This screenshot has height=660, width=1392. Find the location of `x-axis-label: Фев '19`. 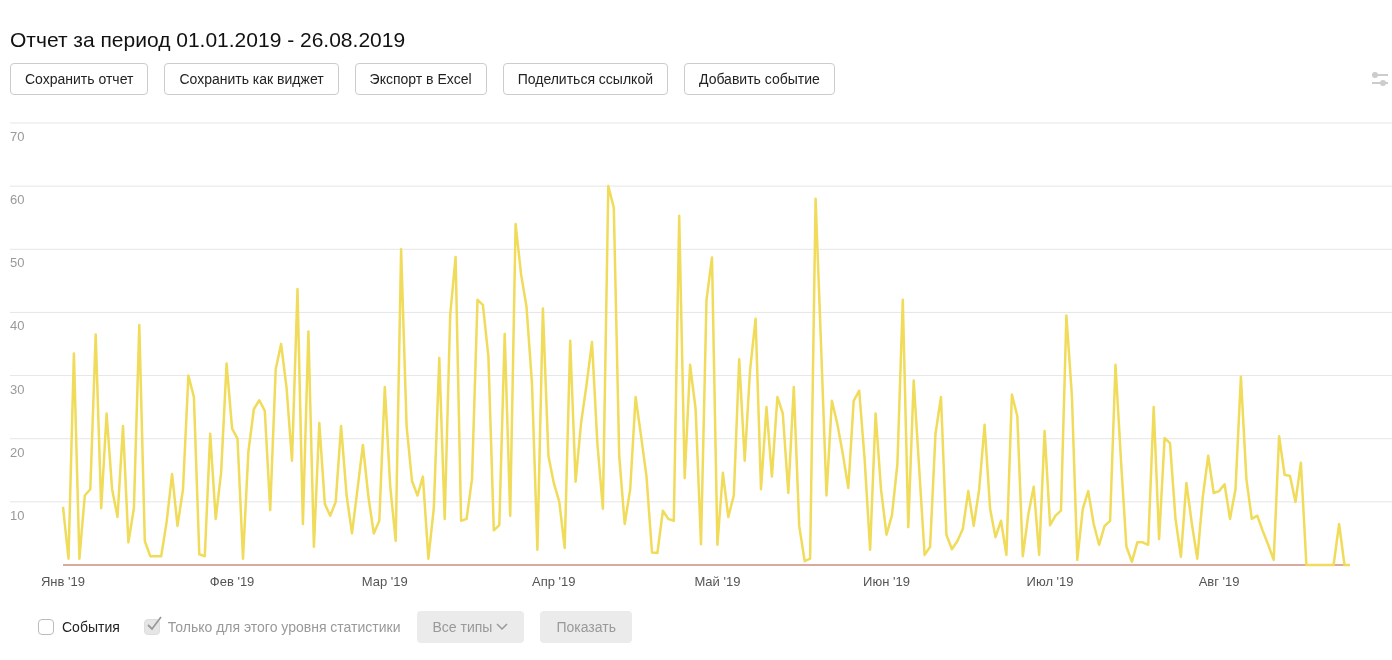

x-axis-label: Фев '19 is located at coordinates (232, 581).